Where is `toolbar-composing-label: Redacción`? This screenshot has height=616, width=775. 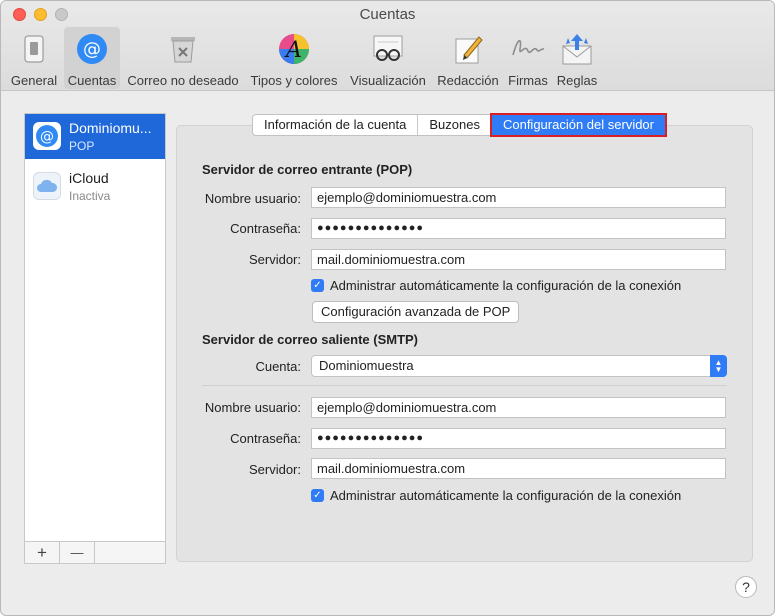
toolbar-composing-label: Redacción is located at coordinates (468, 80).